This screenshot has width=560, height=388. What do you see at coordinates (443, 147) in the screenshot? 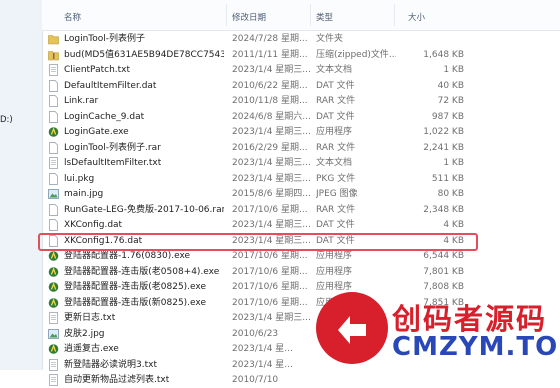
I see `file-size: 2,241 KB` at bounding box center [443, 147].